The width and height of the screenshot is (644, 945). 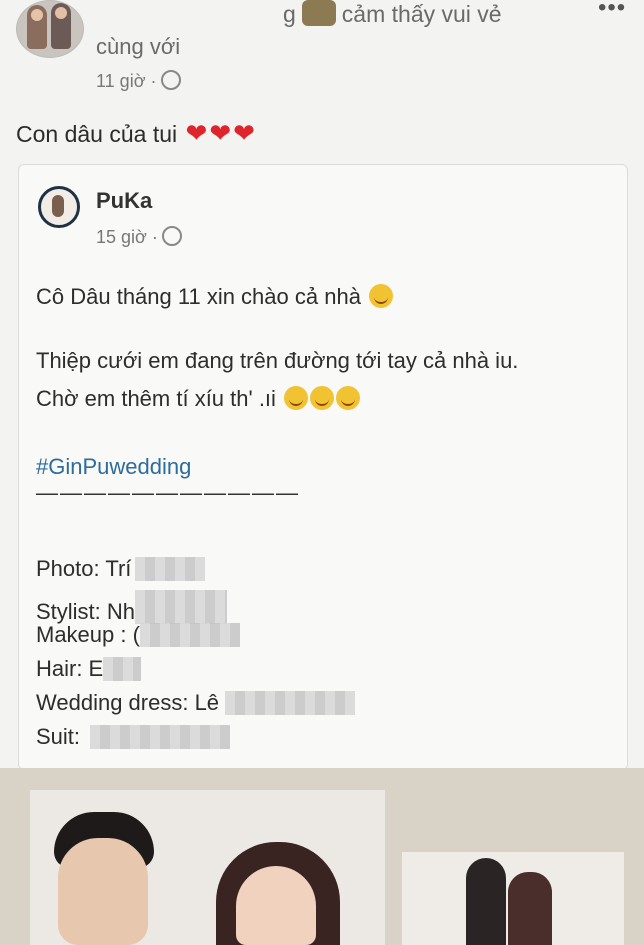 What do you see at coordinates (421, 14) in the screenshot?
I see `feeling-text: cảm thấy vui vẻ` at bounding box center [421, 14].